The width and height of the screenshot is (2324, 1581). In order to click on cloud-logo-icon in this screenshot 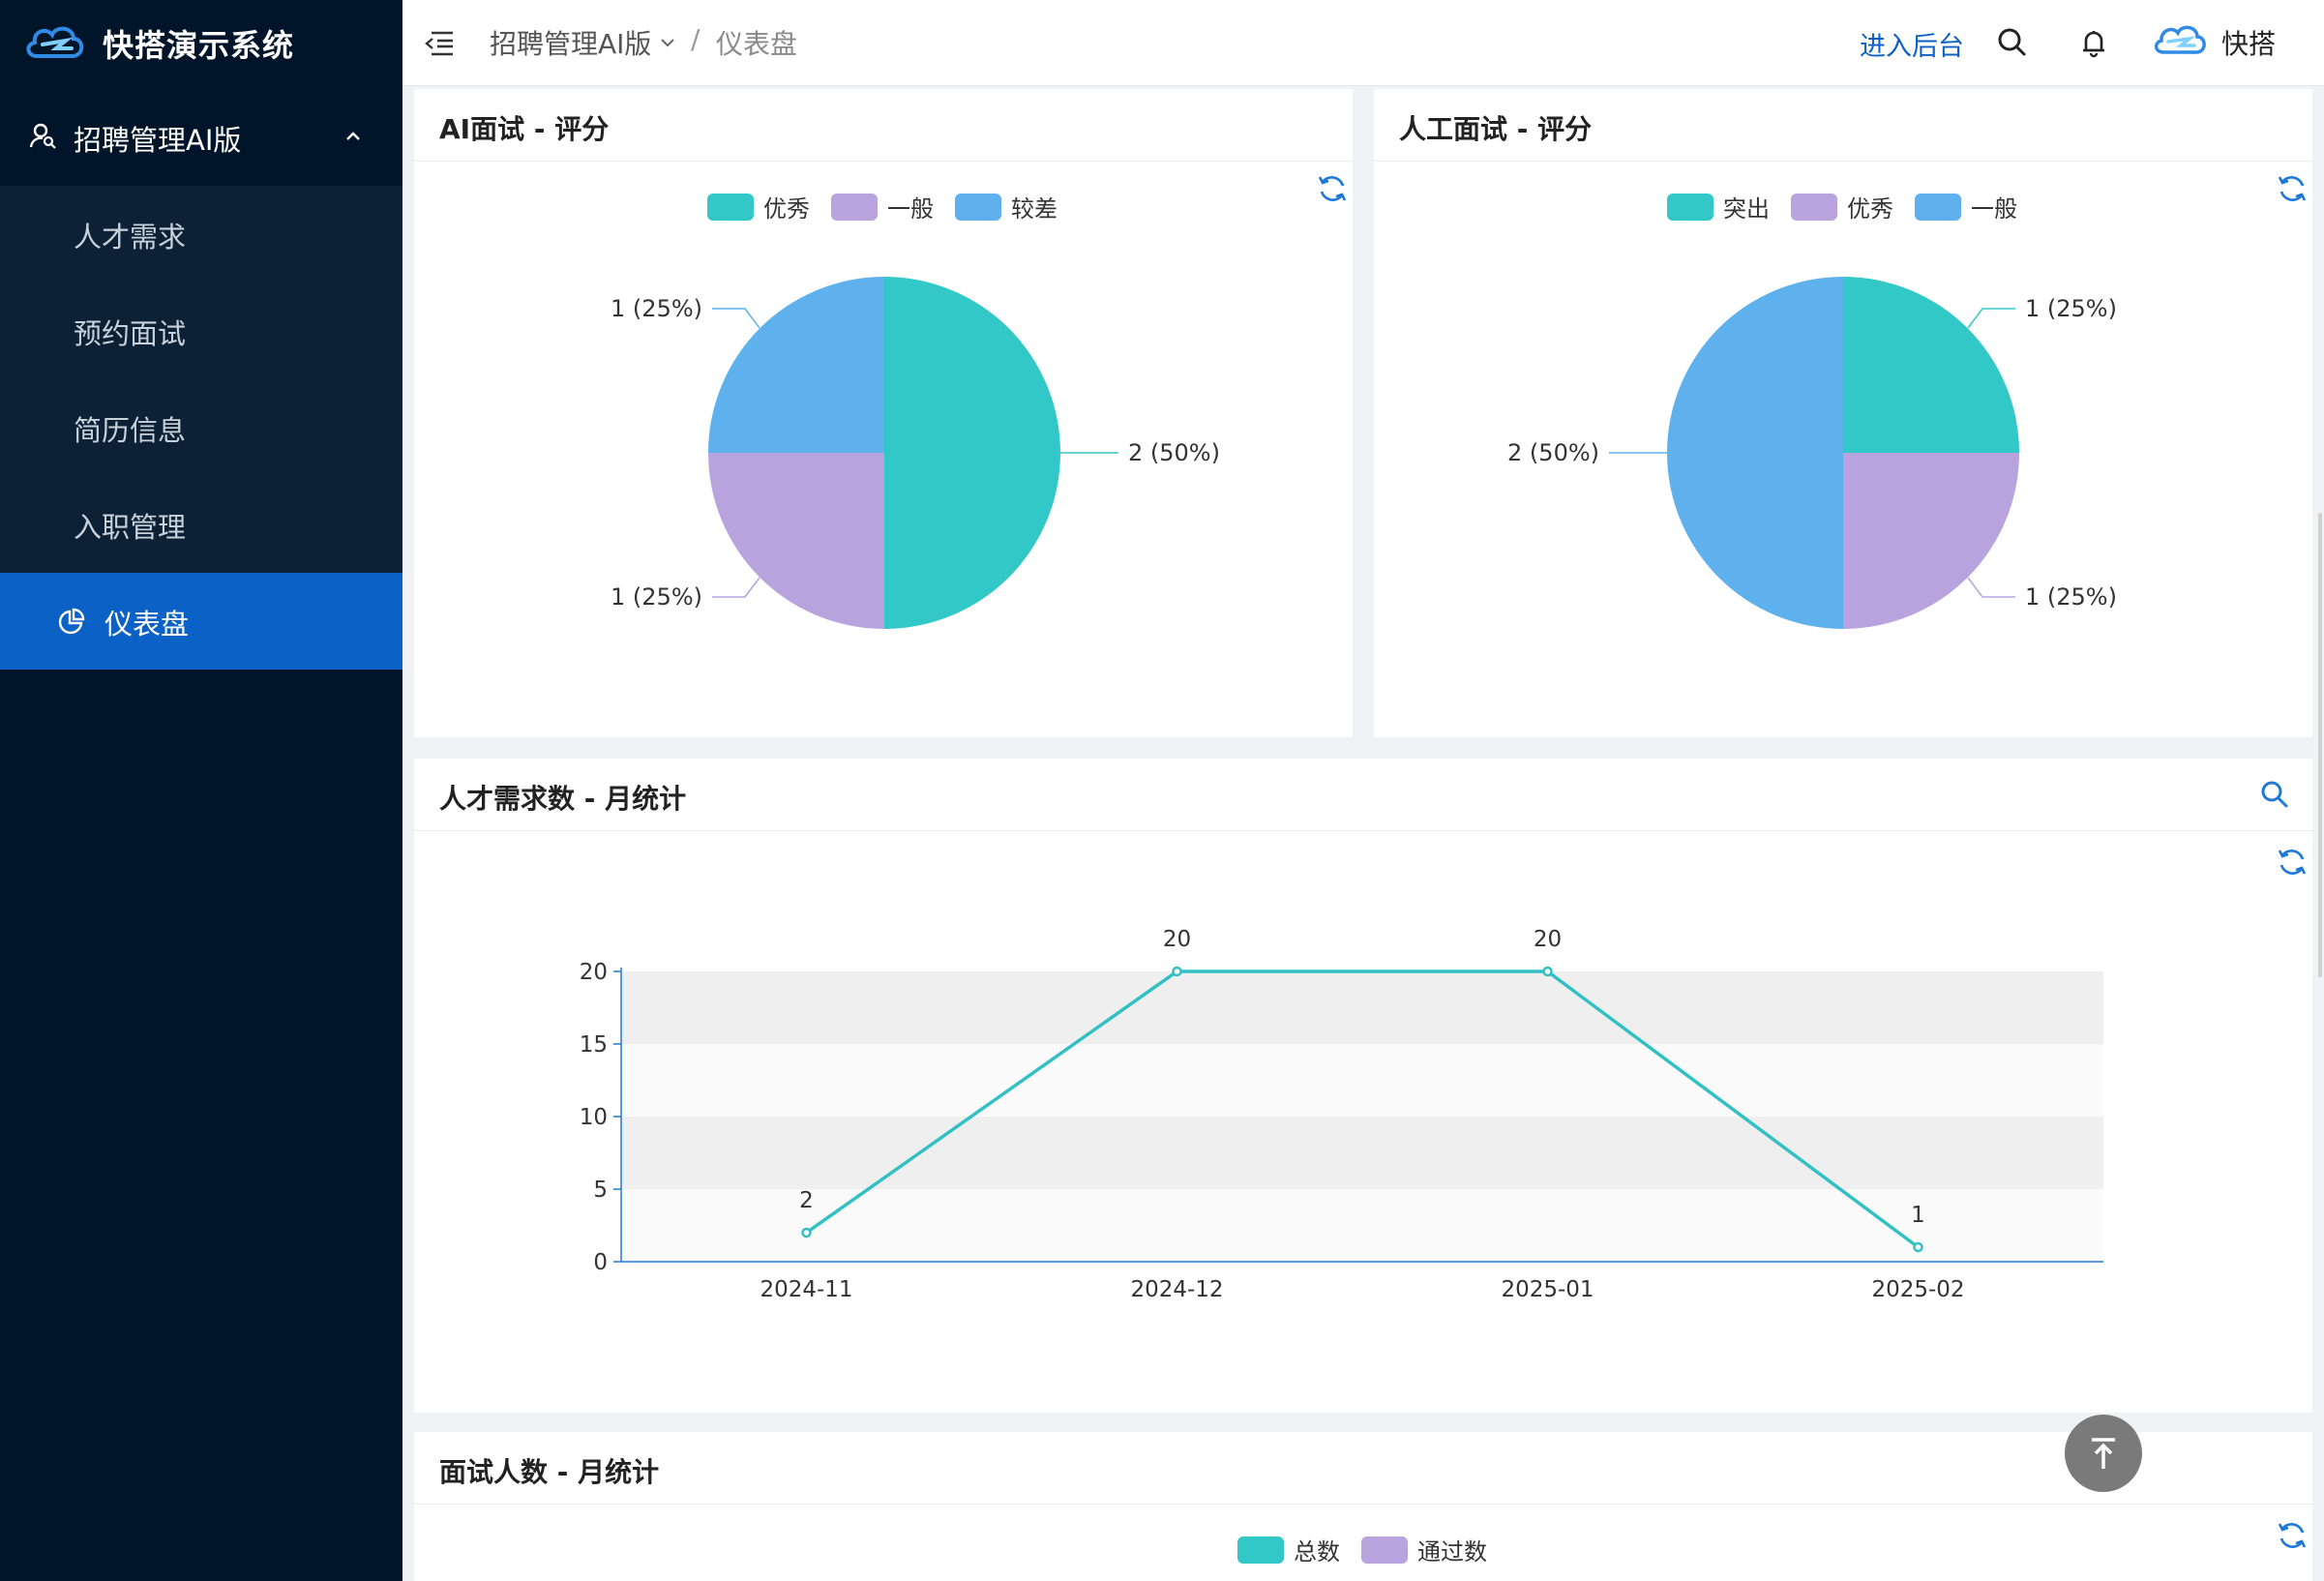, I will do `click(55, 42)`.